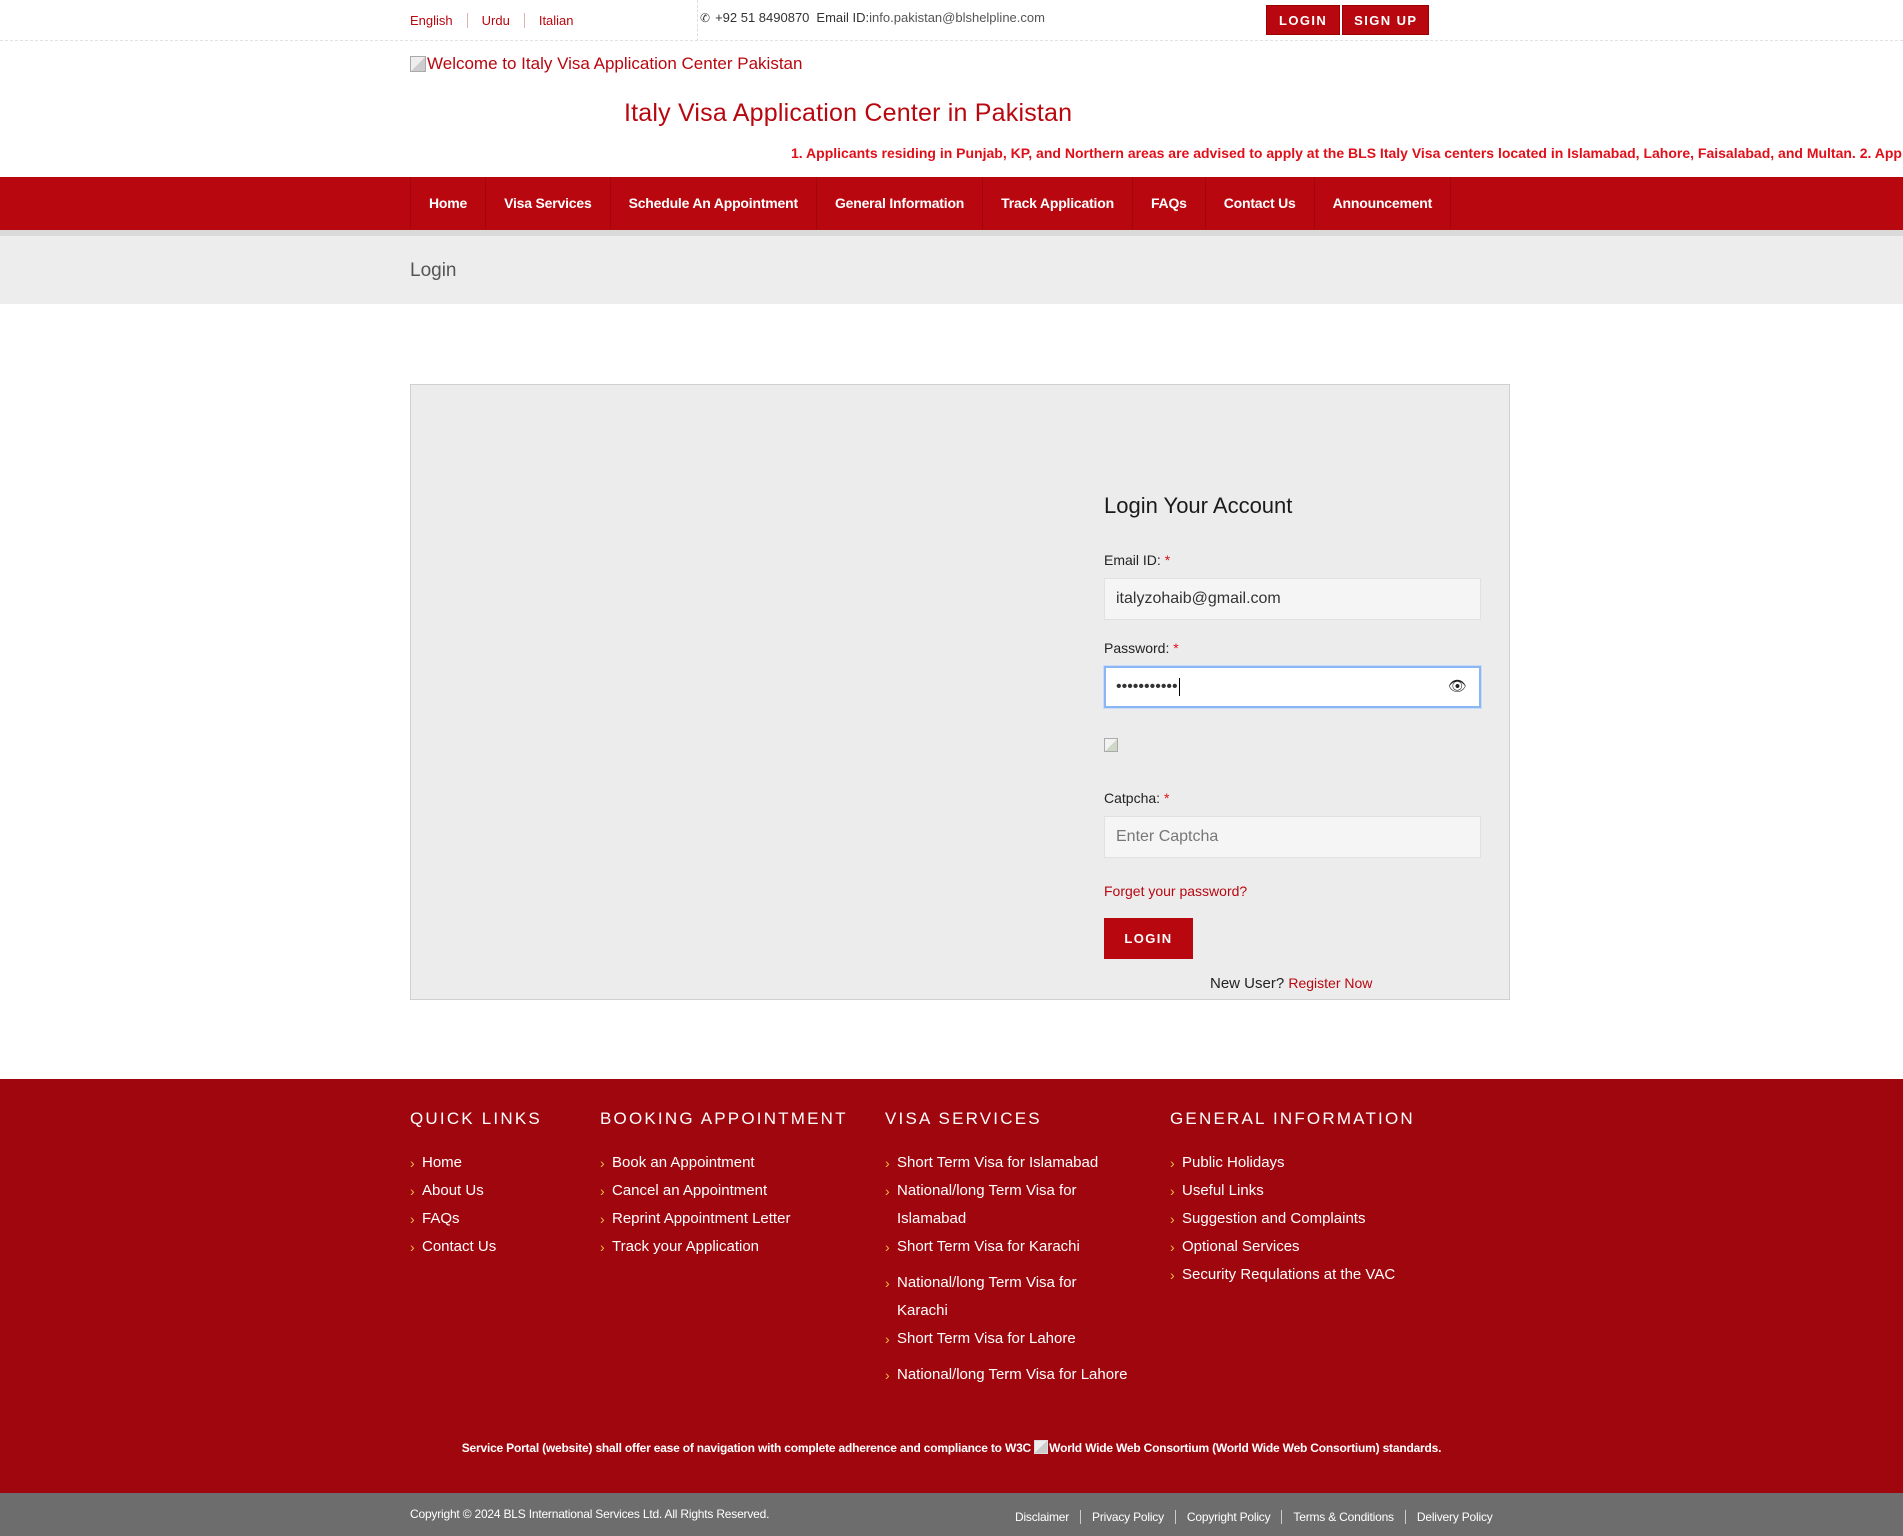 This screenshot has height=1536, width=1903. I want to click on top-login-button: LOGIN, so click(1303, 20).